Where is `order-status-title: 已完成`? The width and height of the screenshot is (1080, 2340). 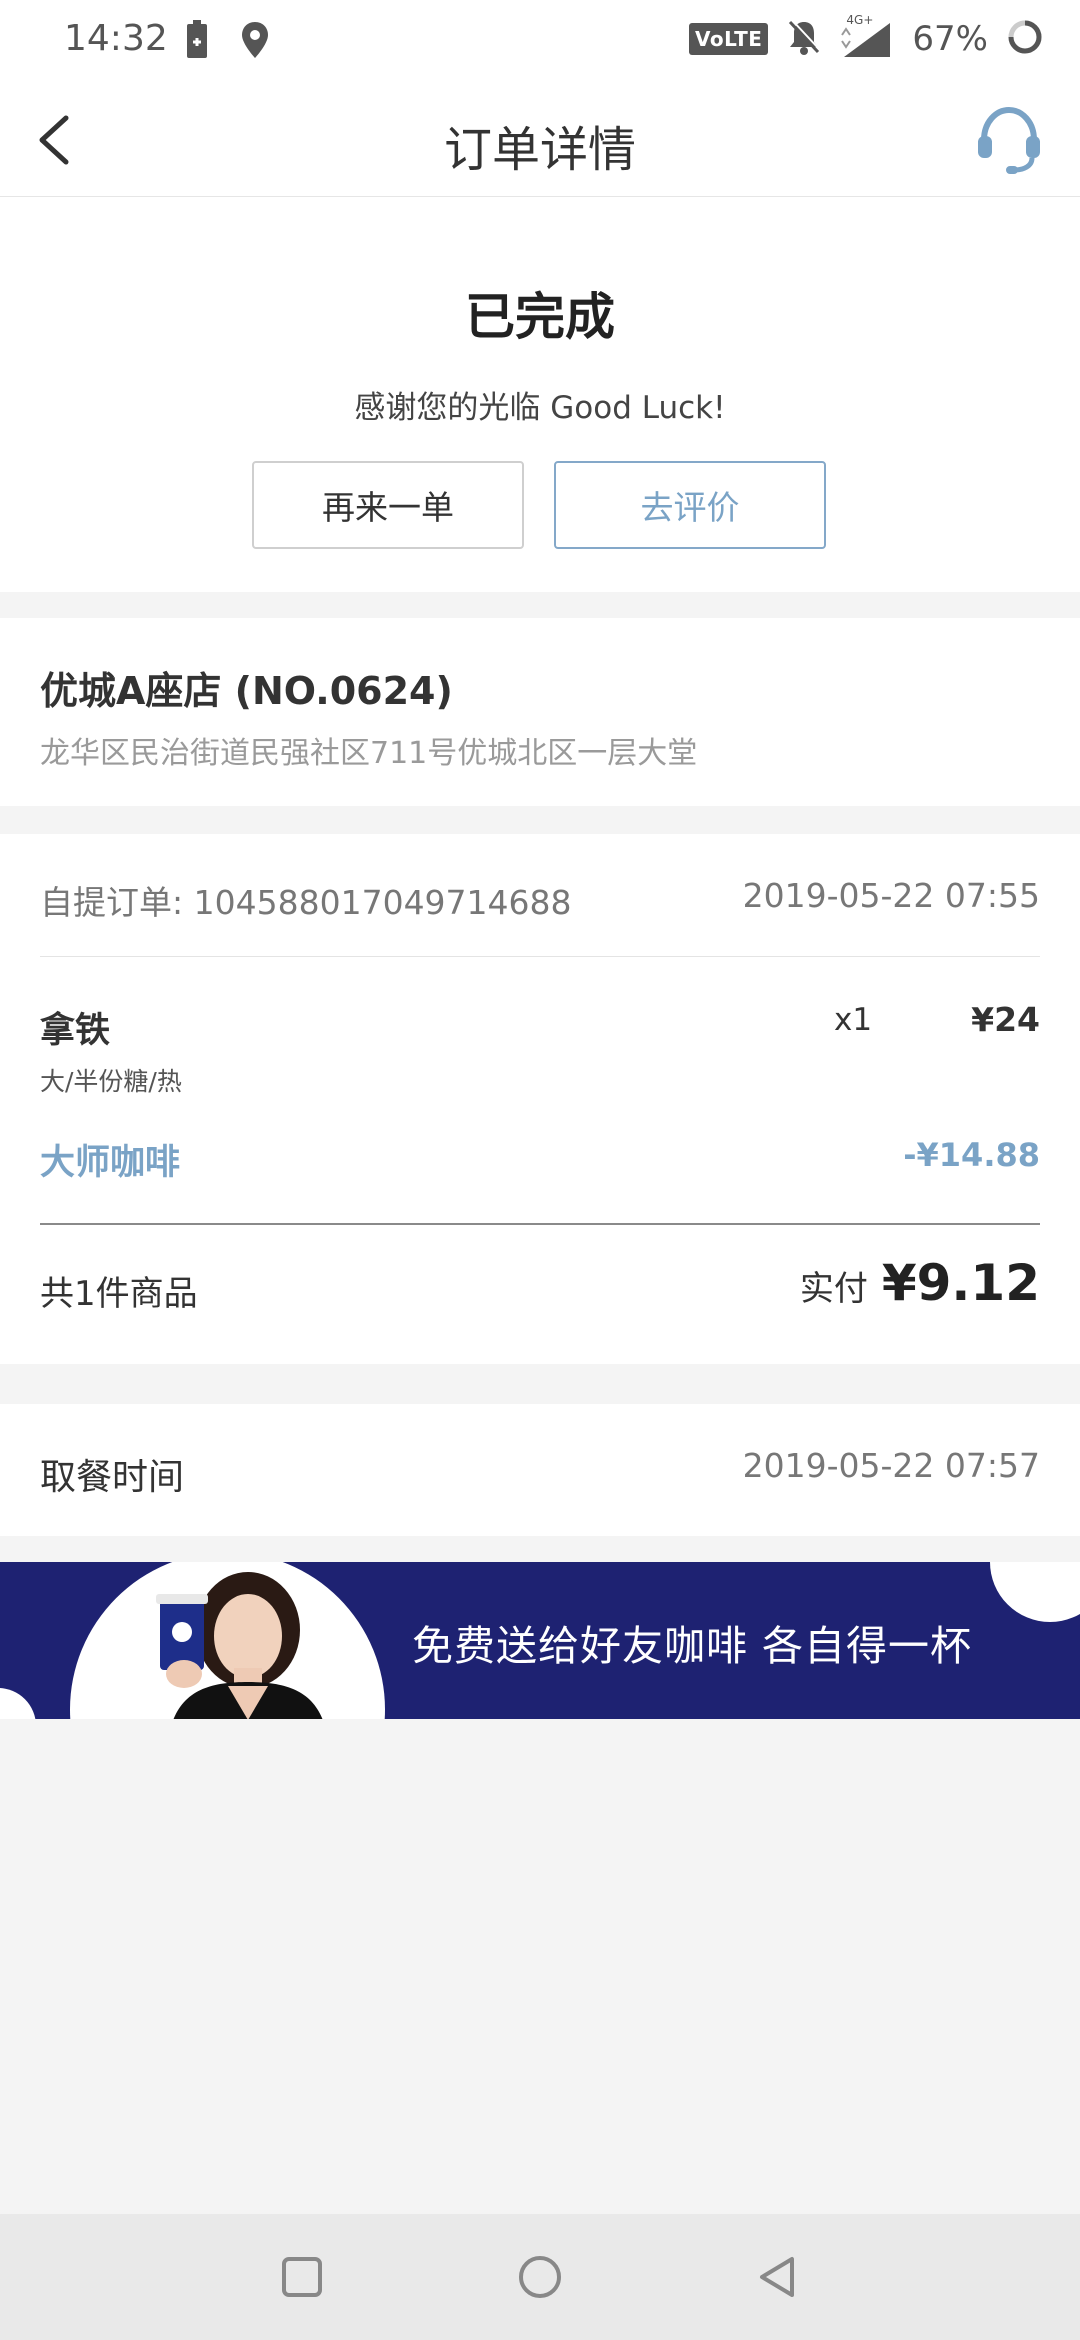
order-status-title: 已完成 is located at coordinates (540, 317).